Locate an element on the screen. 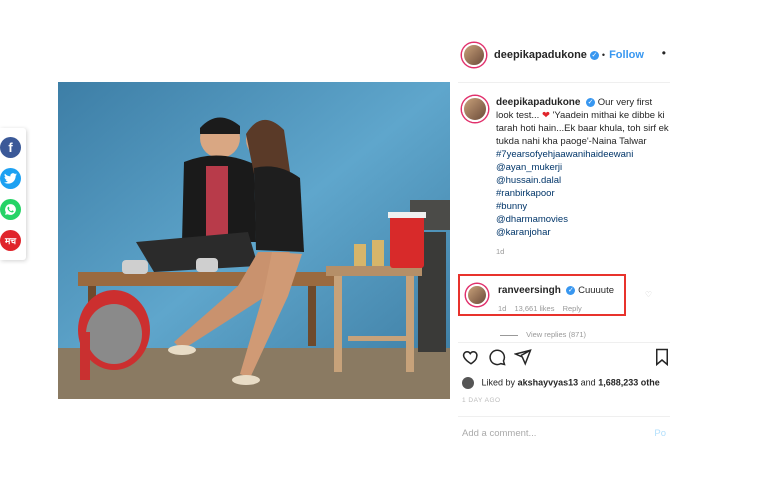  view-replies-link: View replies (871) is located at coordinates (543, 334).